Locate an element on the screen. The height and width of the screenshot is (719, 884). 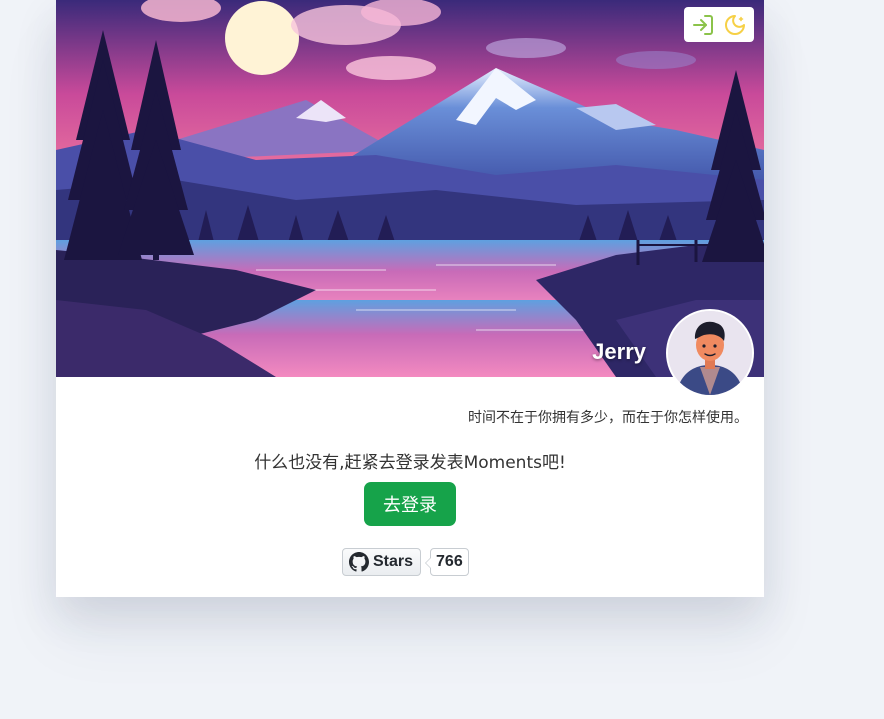
moon-icon is located at coordinates (735, 25).